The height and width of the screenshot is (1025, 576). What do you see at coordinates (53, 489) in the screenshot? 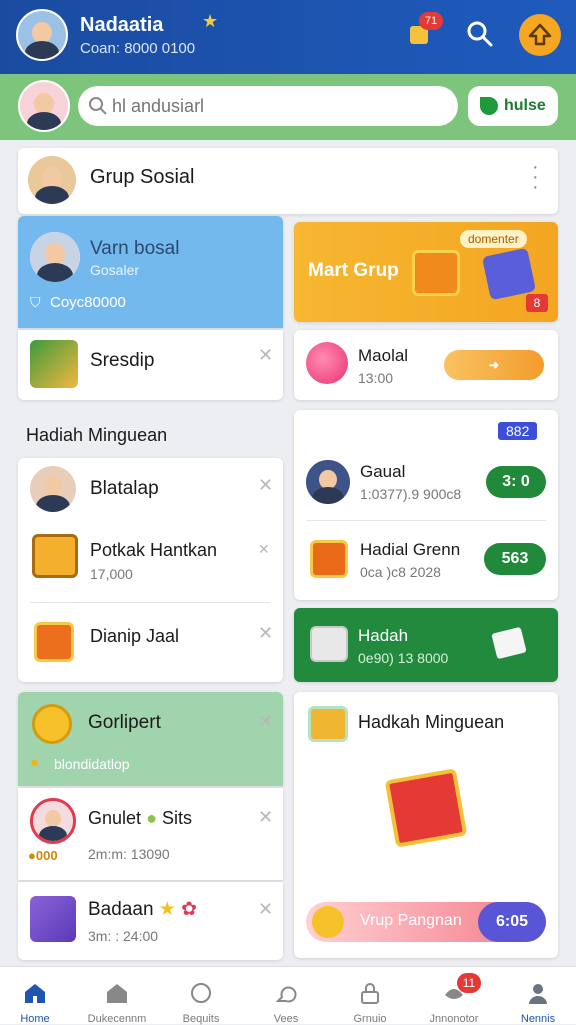
I see `friends-avatar` at bounding box center [53, 489].